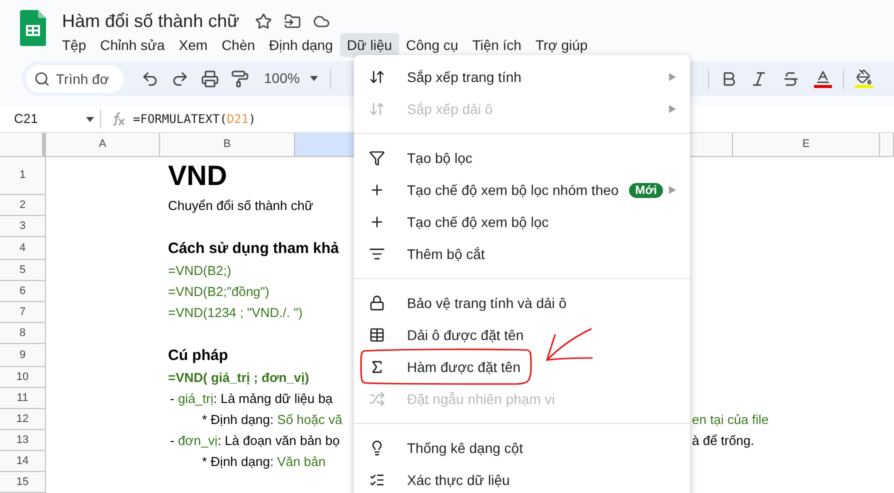 The image size is (894, 493). I want to click on cell-text: * Định dạng: Văn bản, so click(263, 461).